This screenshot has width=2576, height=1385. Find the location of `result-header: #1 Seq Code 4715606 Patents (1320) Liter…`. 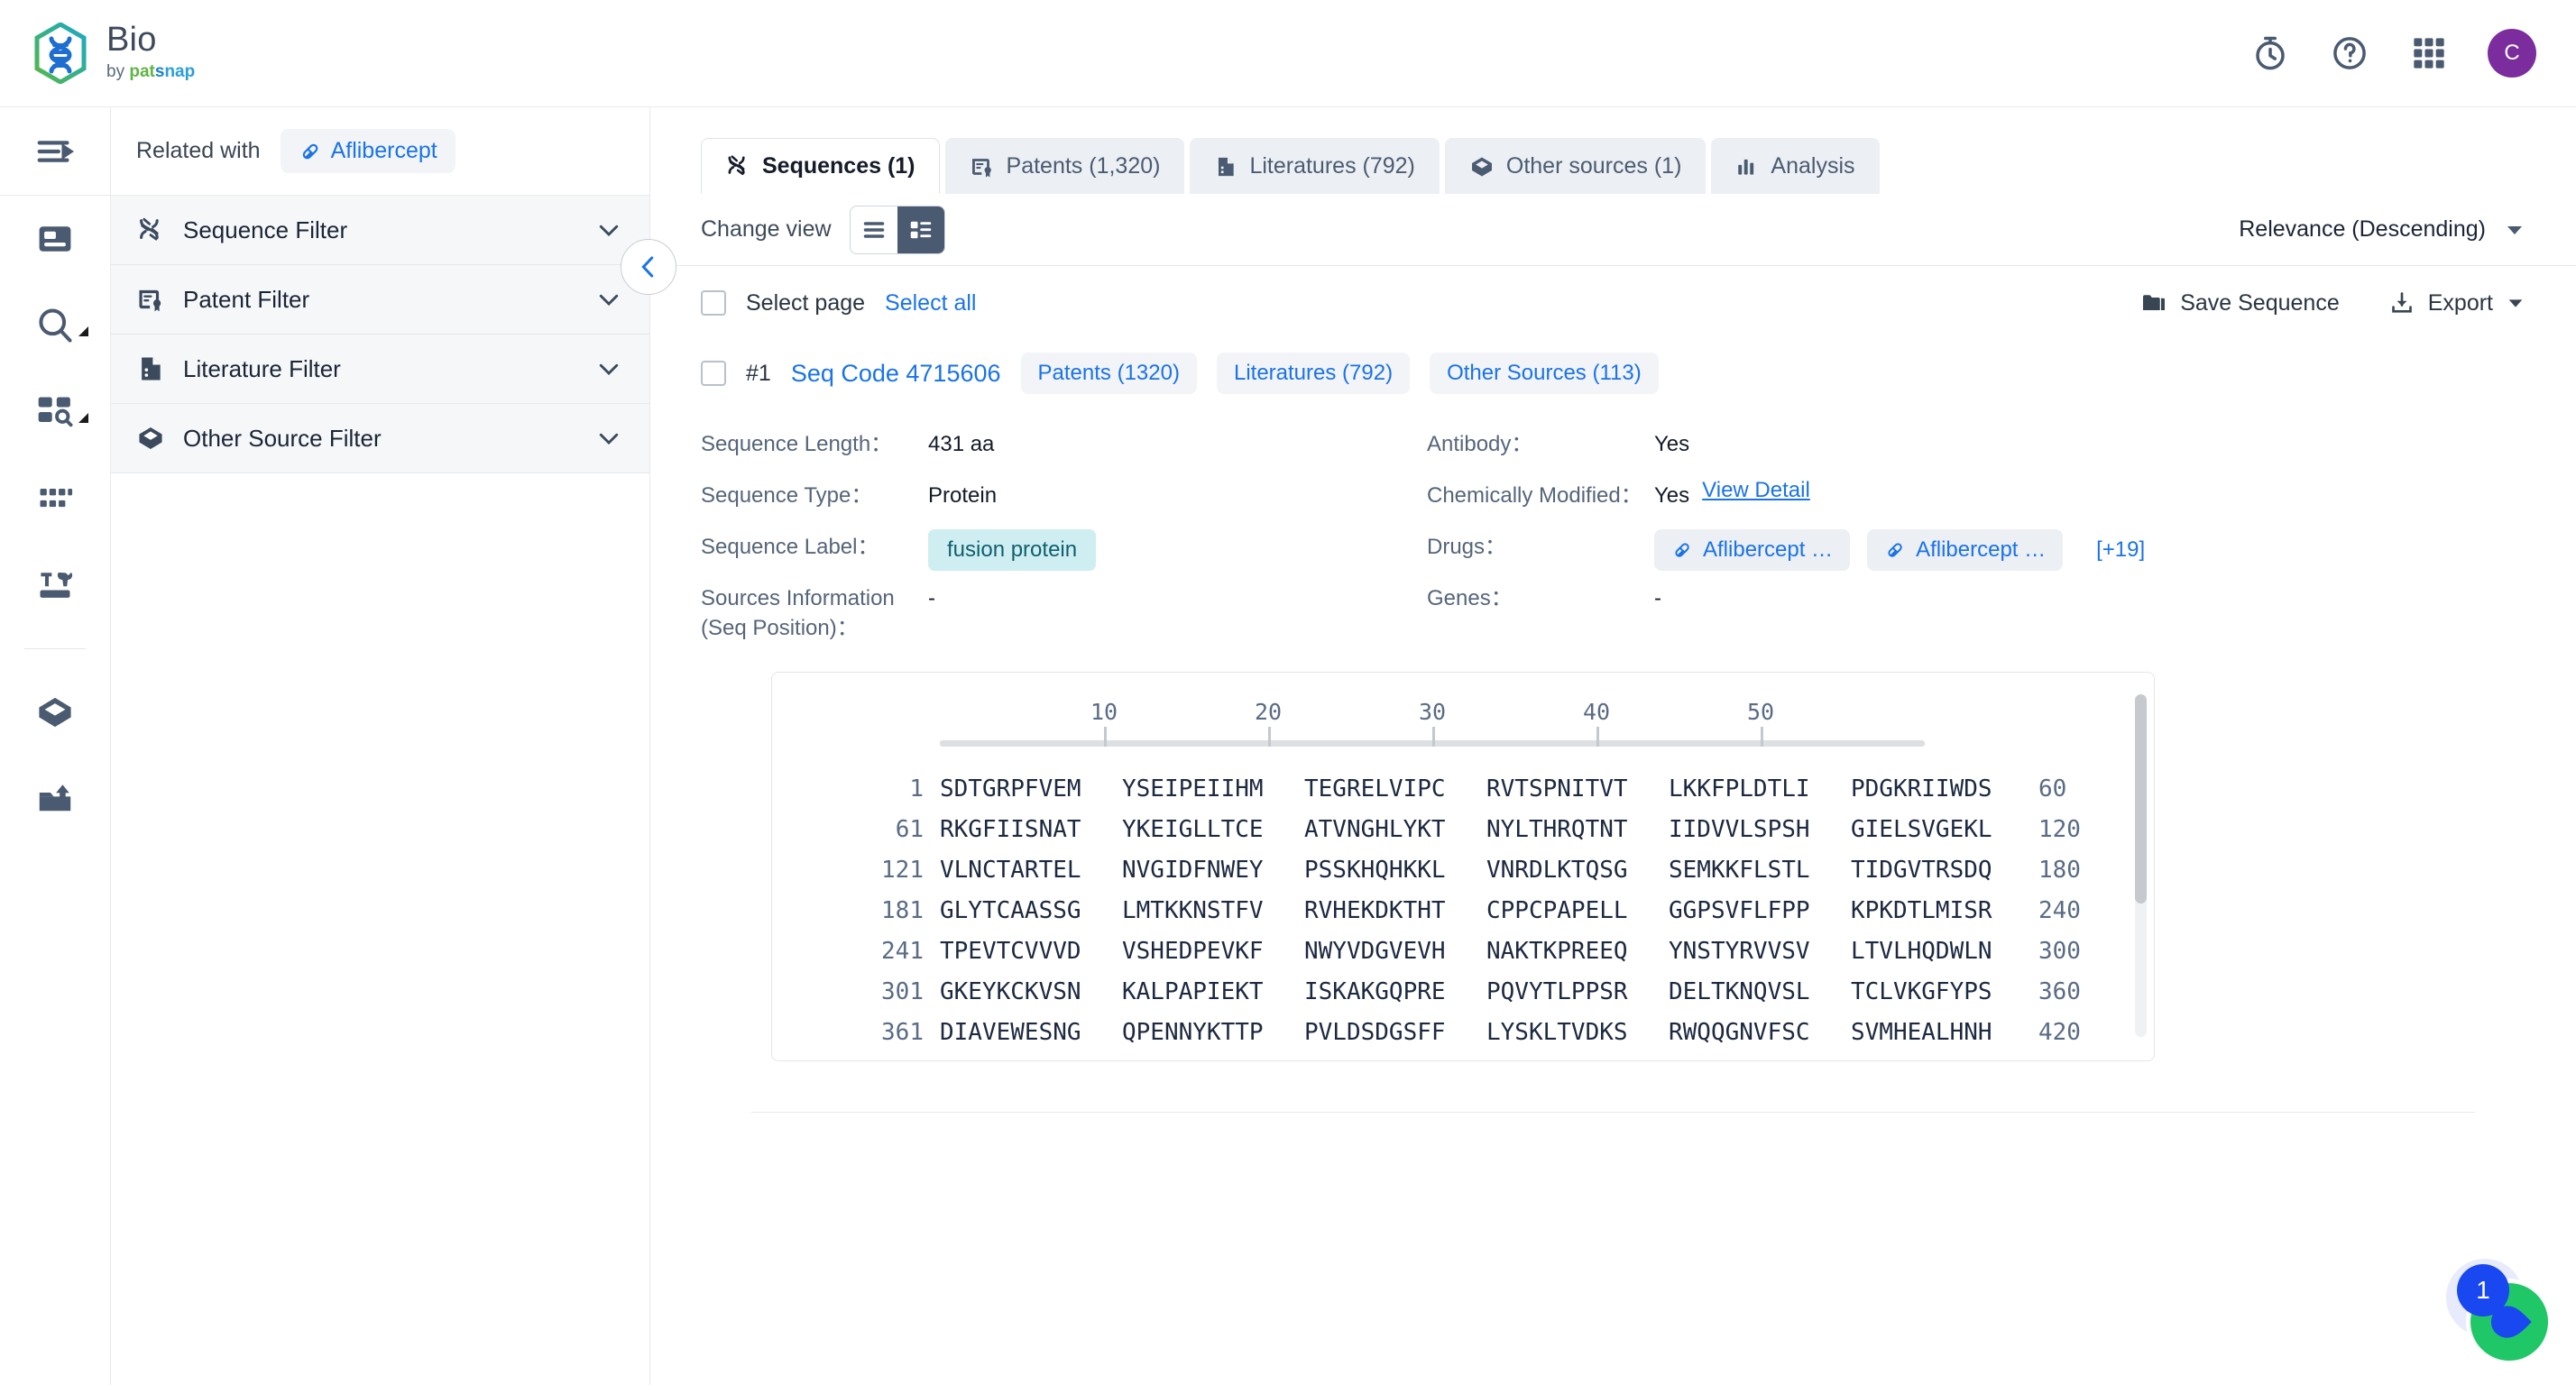

result-header: #1 Seq Code 4715606 Patents (1320) Liter… is located at coordinates (1613, 373).